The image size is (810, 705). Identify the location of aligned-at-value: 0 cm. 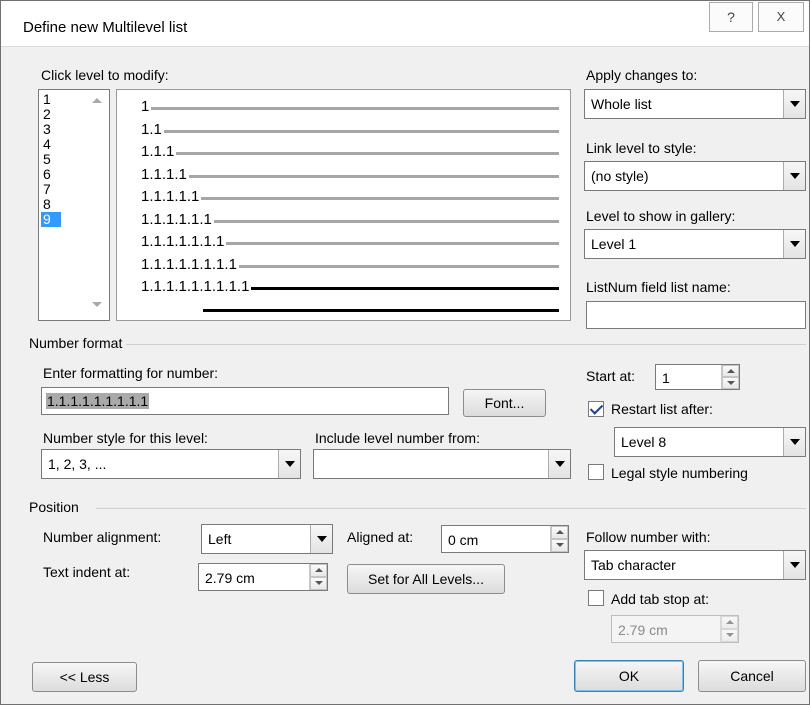
(463, 540).